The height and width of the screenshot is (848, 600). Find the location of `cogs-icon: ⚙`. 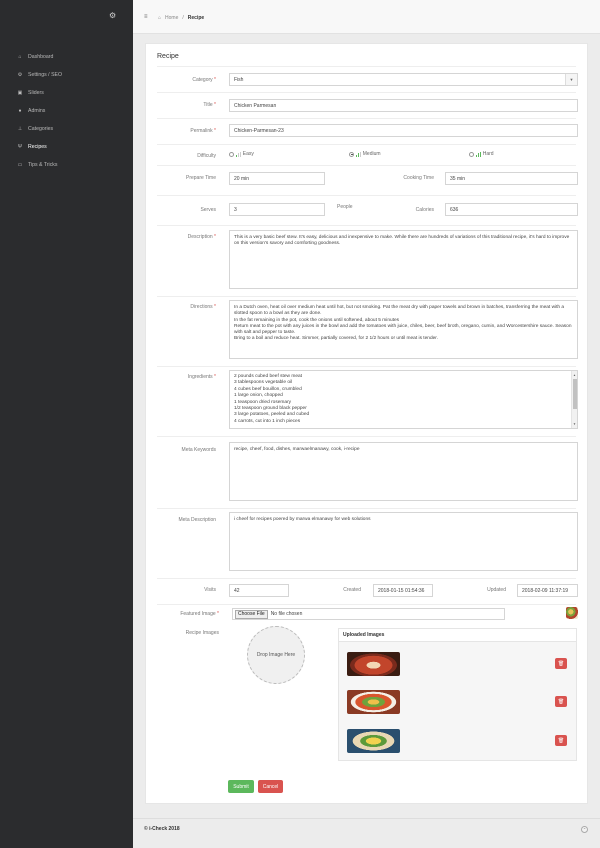

cogs-icon: ⚙ is located at coordinates (20, 75).